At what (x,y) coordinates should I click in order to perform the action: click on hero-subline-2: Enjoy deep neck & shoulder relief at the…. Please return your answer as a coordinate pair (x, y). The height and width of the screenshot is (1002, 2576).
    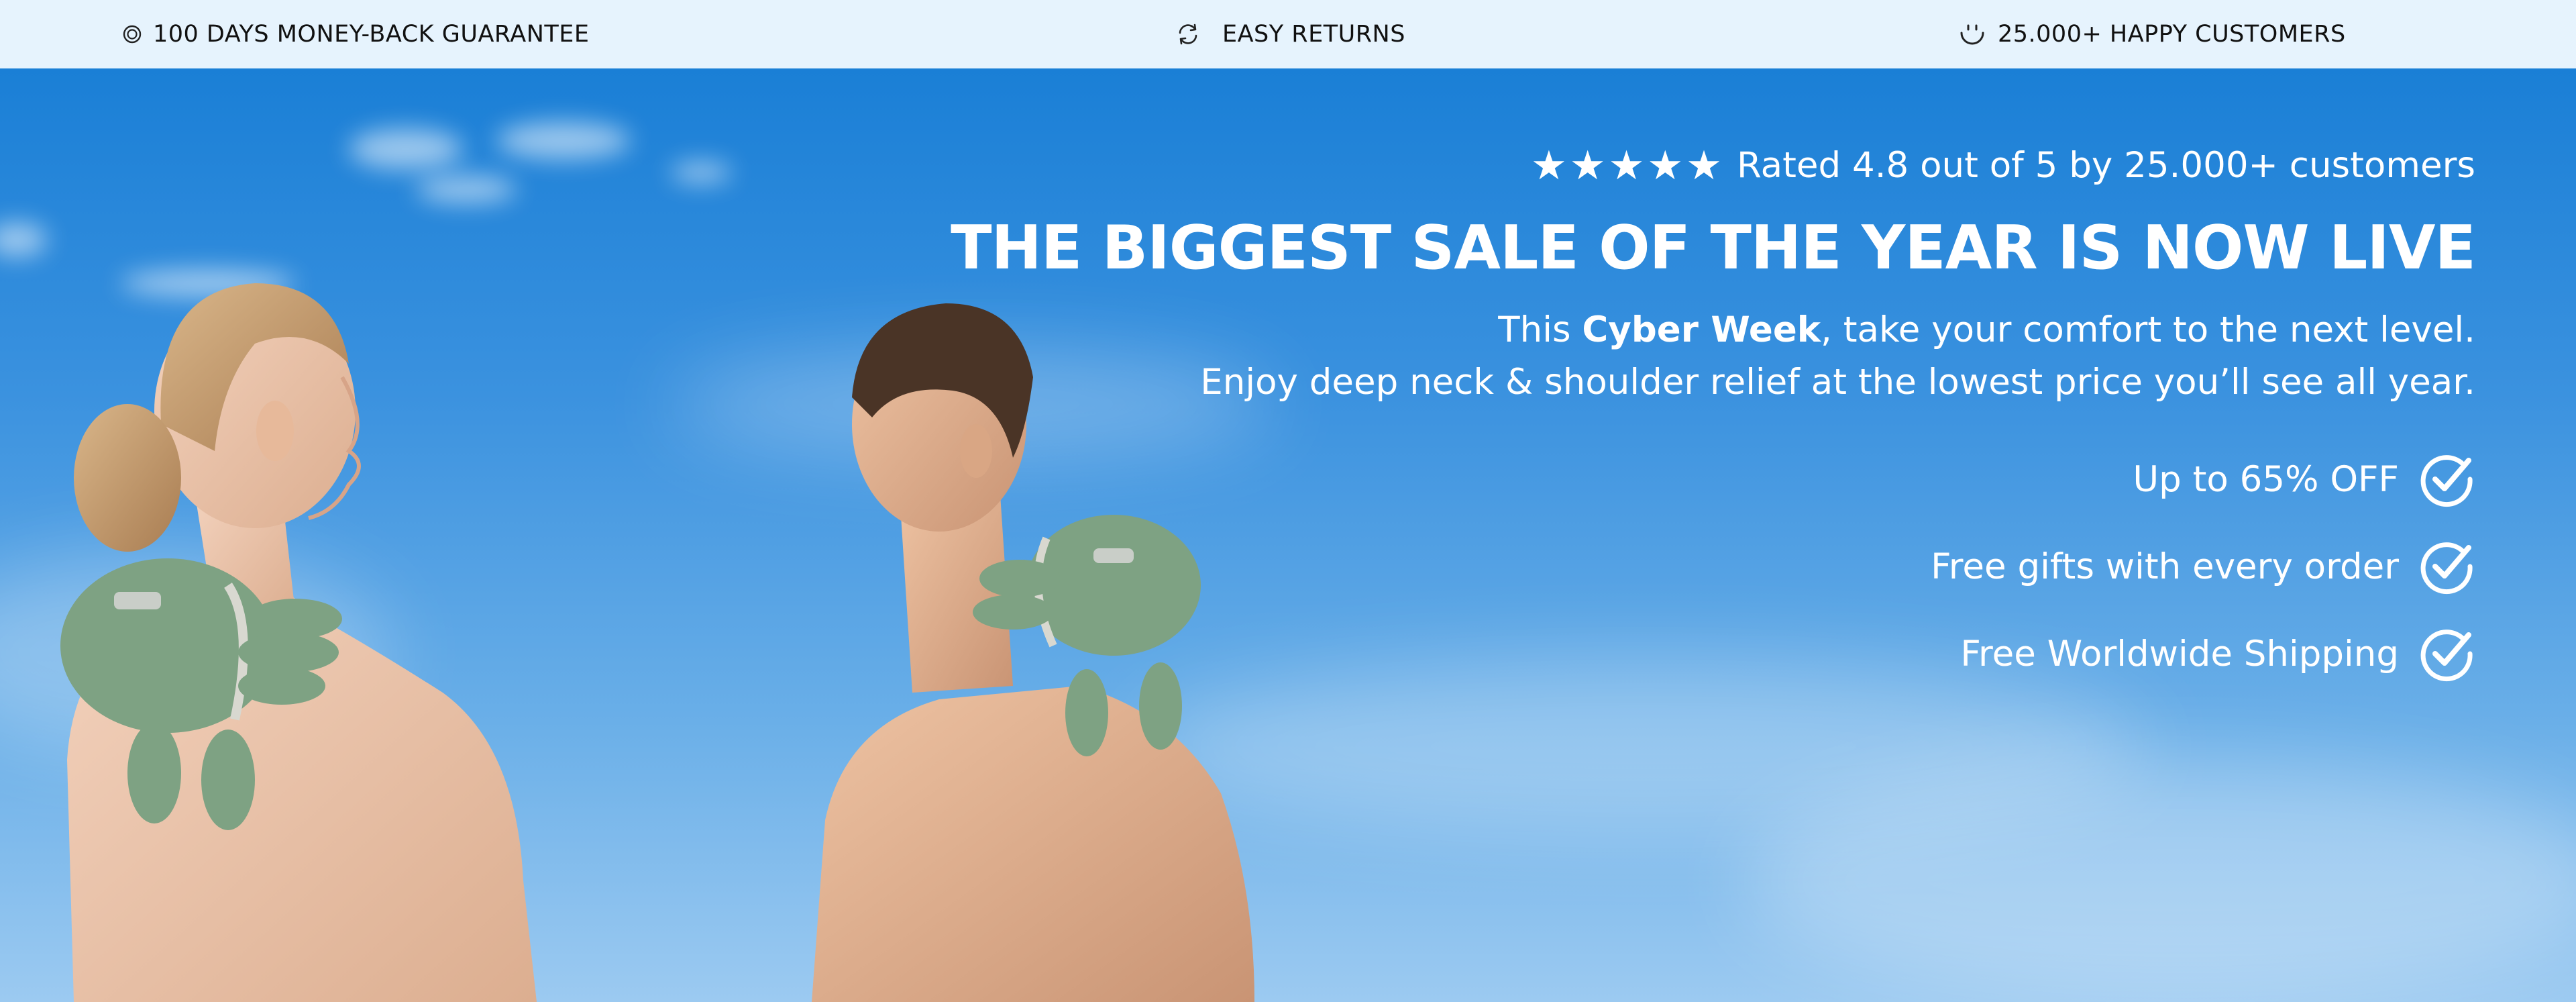
    Looking at the image, I should click on (1837, 382).